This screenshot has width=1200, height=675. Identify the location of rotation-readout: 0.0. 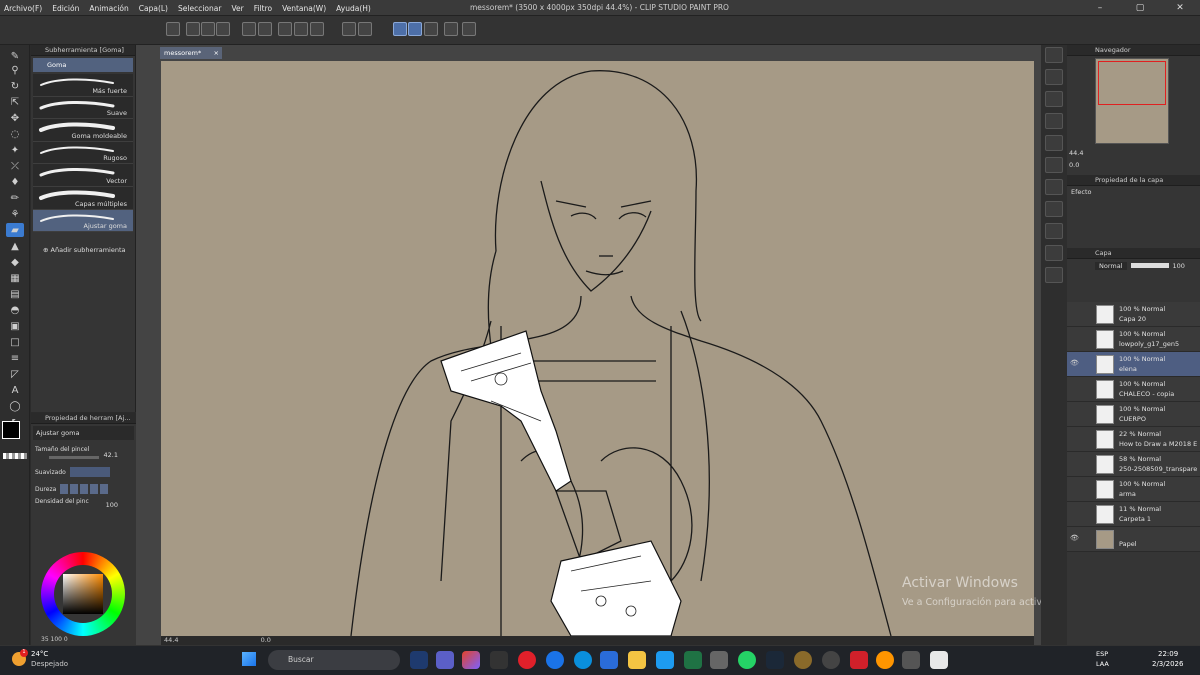
(266, 640).